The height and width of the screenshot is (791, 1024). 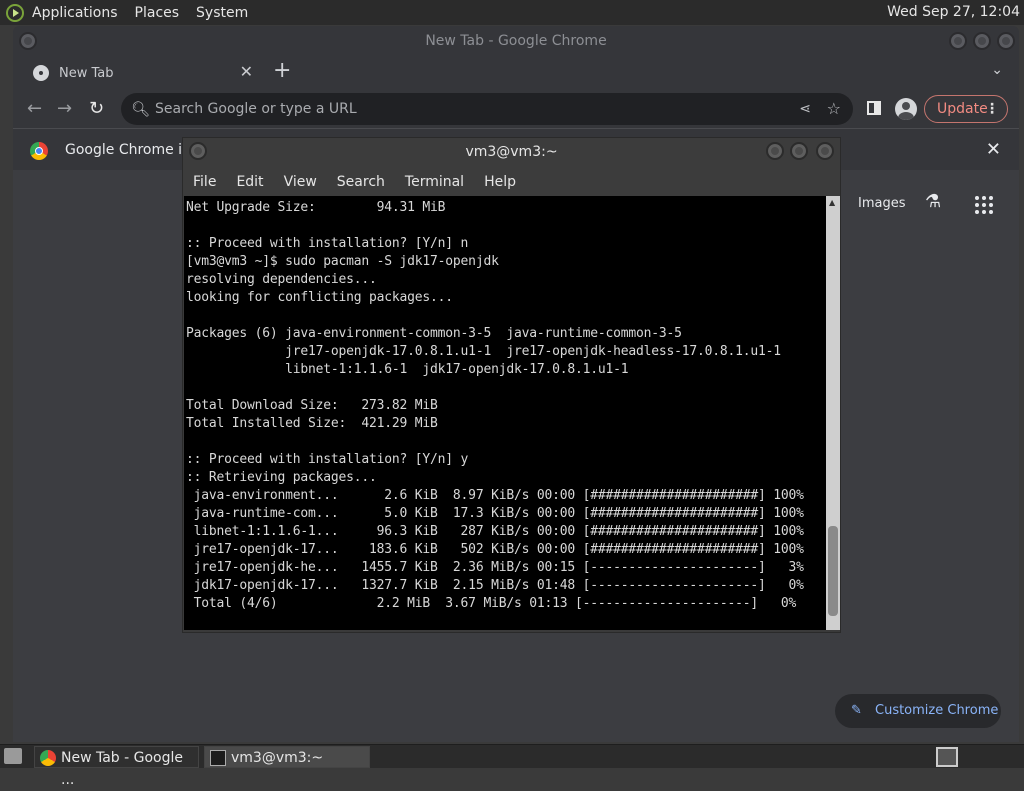 I want to click on show-desktop-icon, so click(x=13, y=756).